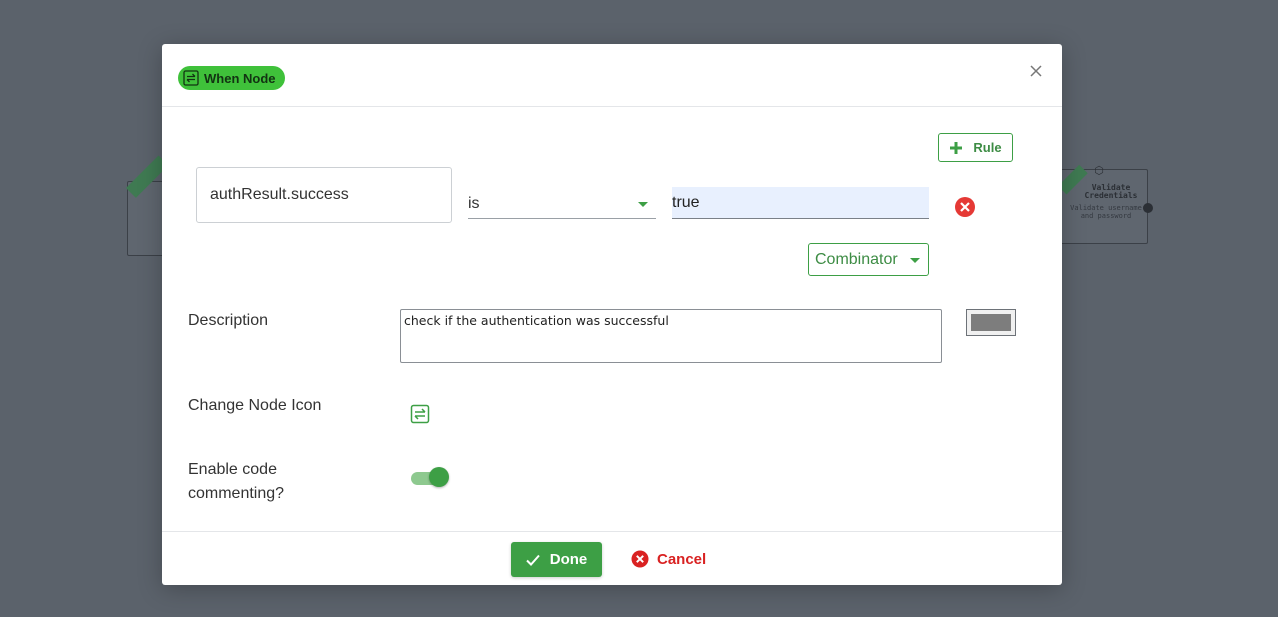  What do you see at coordinates (612, 558) in the screenshot?
I see `dialog-footer: Done Cancel` at bounding box center [612, 558].